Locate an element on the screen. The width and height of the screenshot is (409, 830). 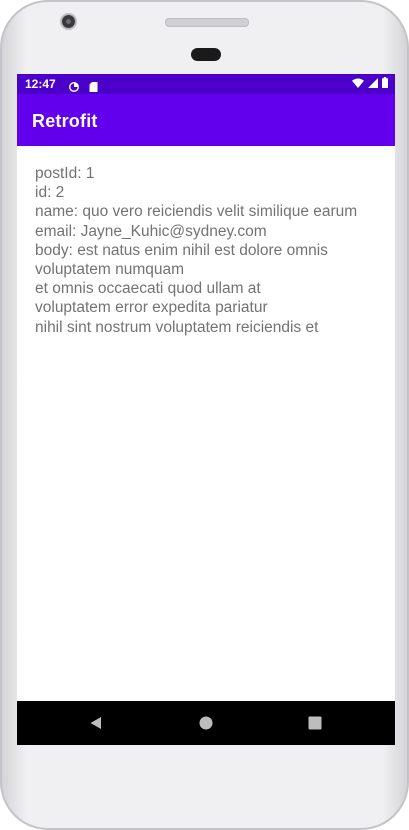
app-bar: Retrofit is located at coordinates (206, 120).